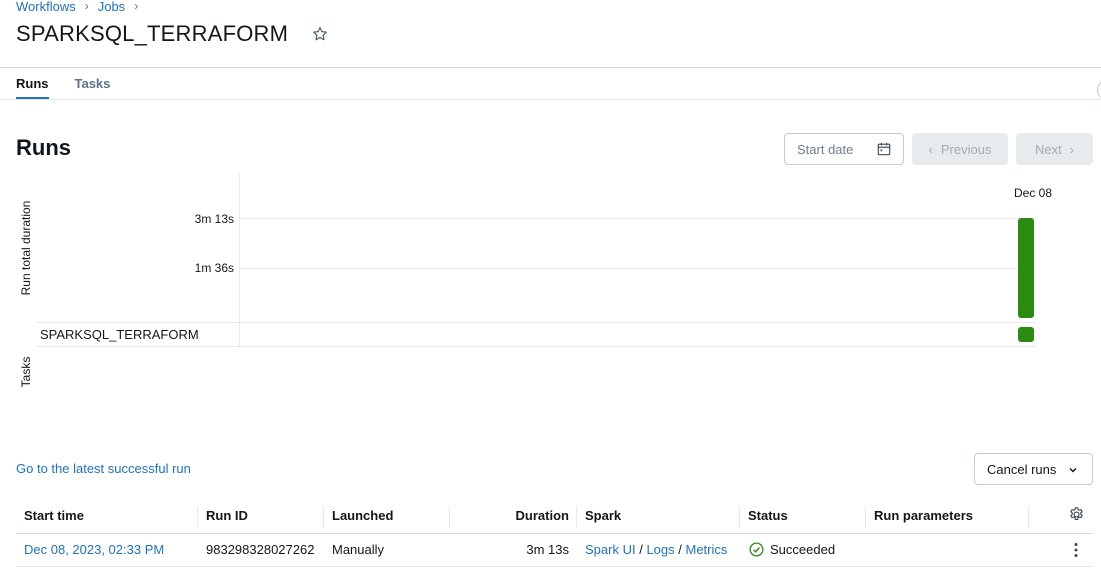  I want to click on runs-heading: Runs, so click(43, 147).